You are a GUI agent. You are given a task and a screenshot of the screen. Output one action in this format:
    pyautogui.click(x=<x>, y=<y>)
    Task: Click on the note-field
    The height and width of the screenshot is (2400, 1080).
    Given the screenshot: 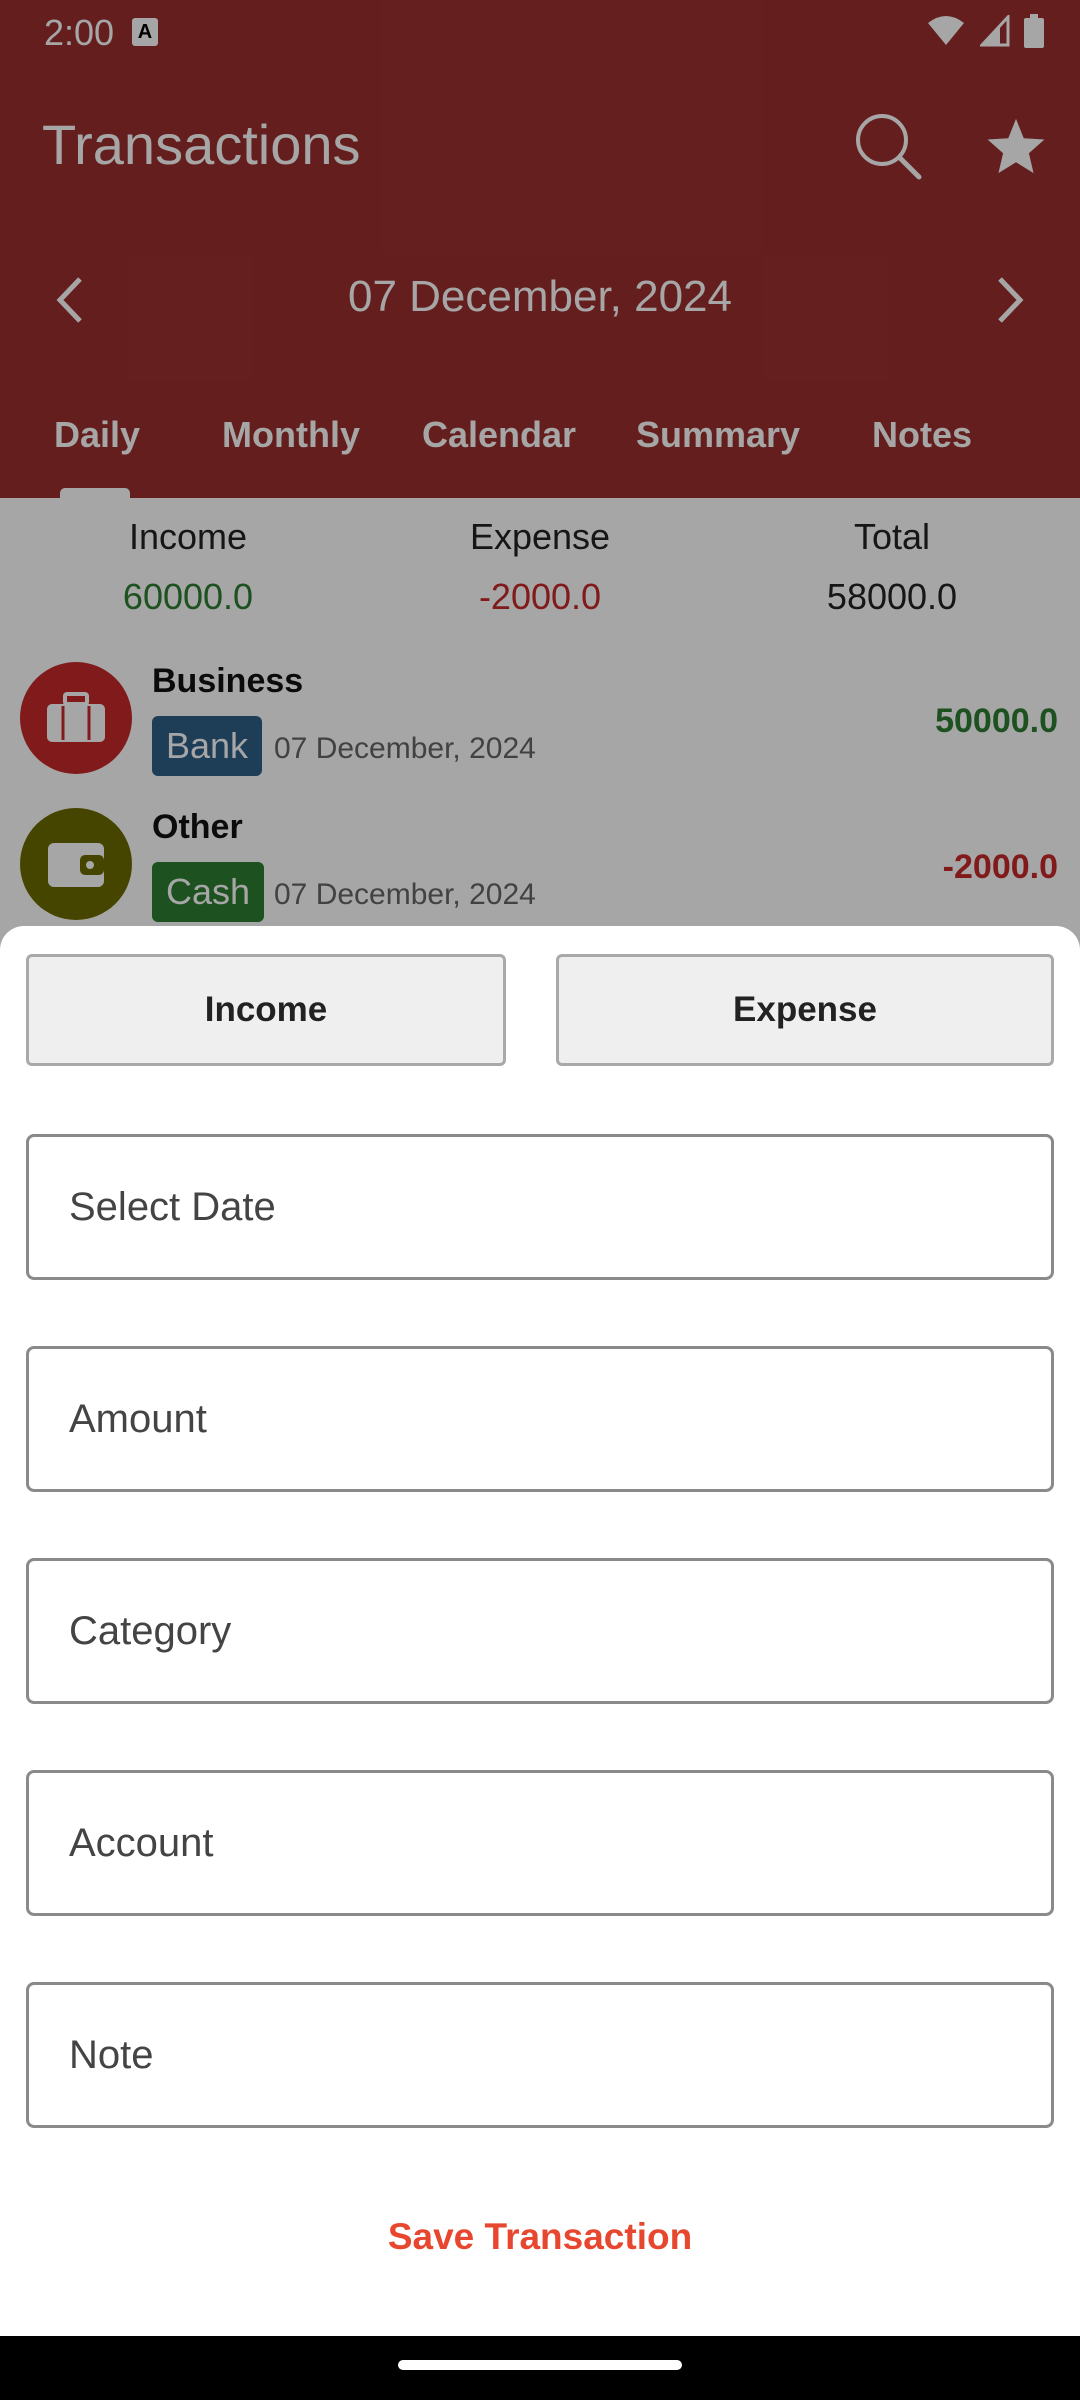 What is the action you would take?
    pyautogui.click(x=540, y=2055)
    